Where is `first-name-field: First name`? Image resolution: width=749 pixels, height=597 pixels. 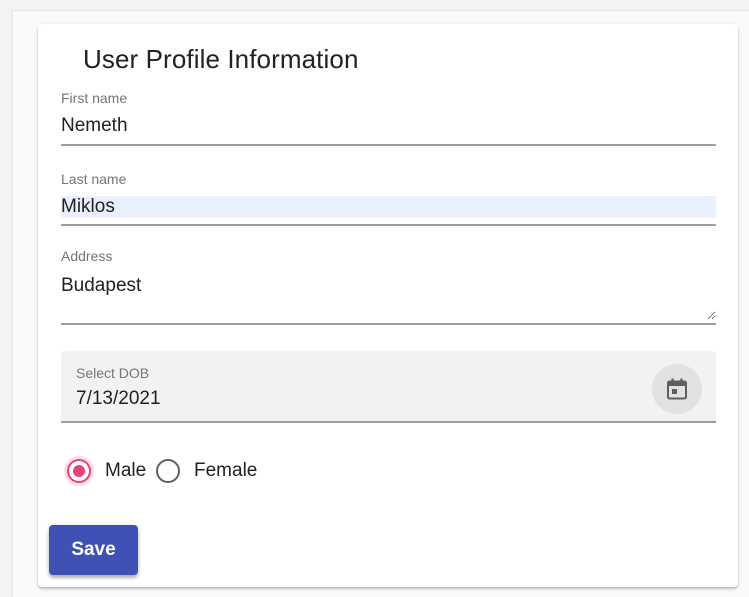 first-name-field: First name is located at coordinates (388, 118).